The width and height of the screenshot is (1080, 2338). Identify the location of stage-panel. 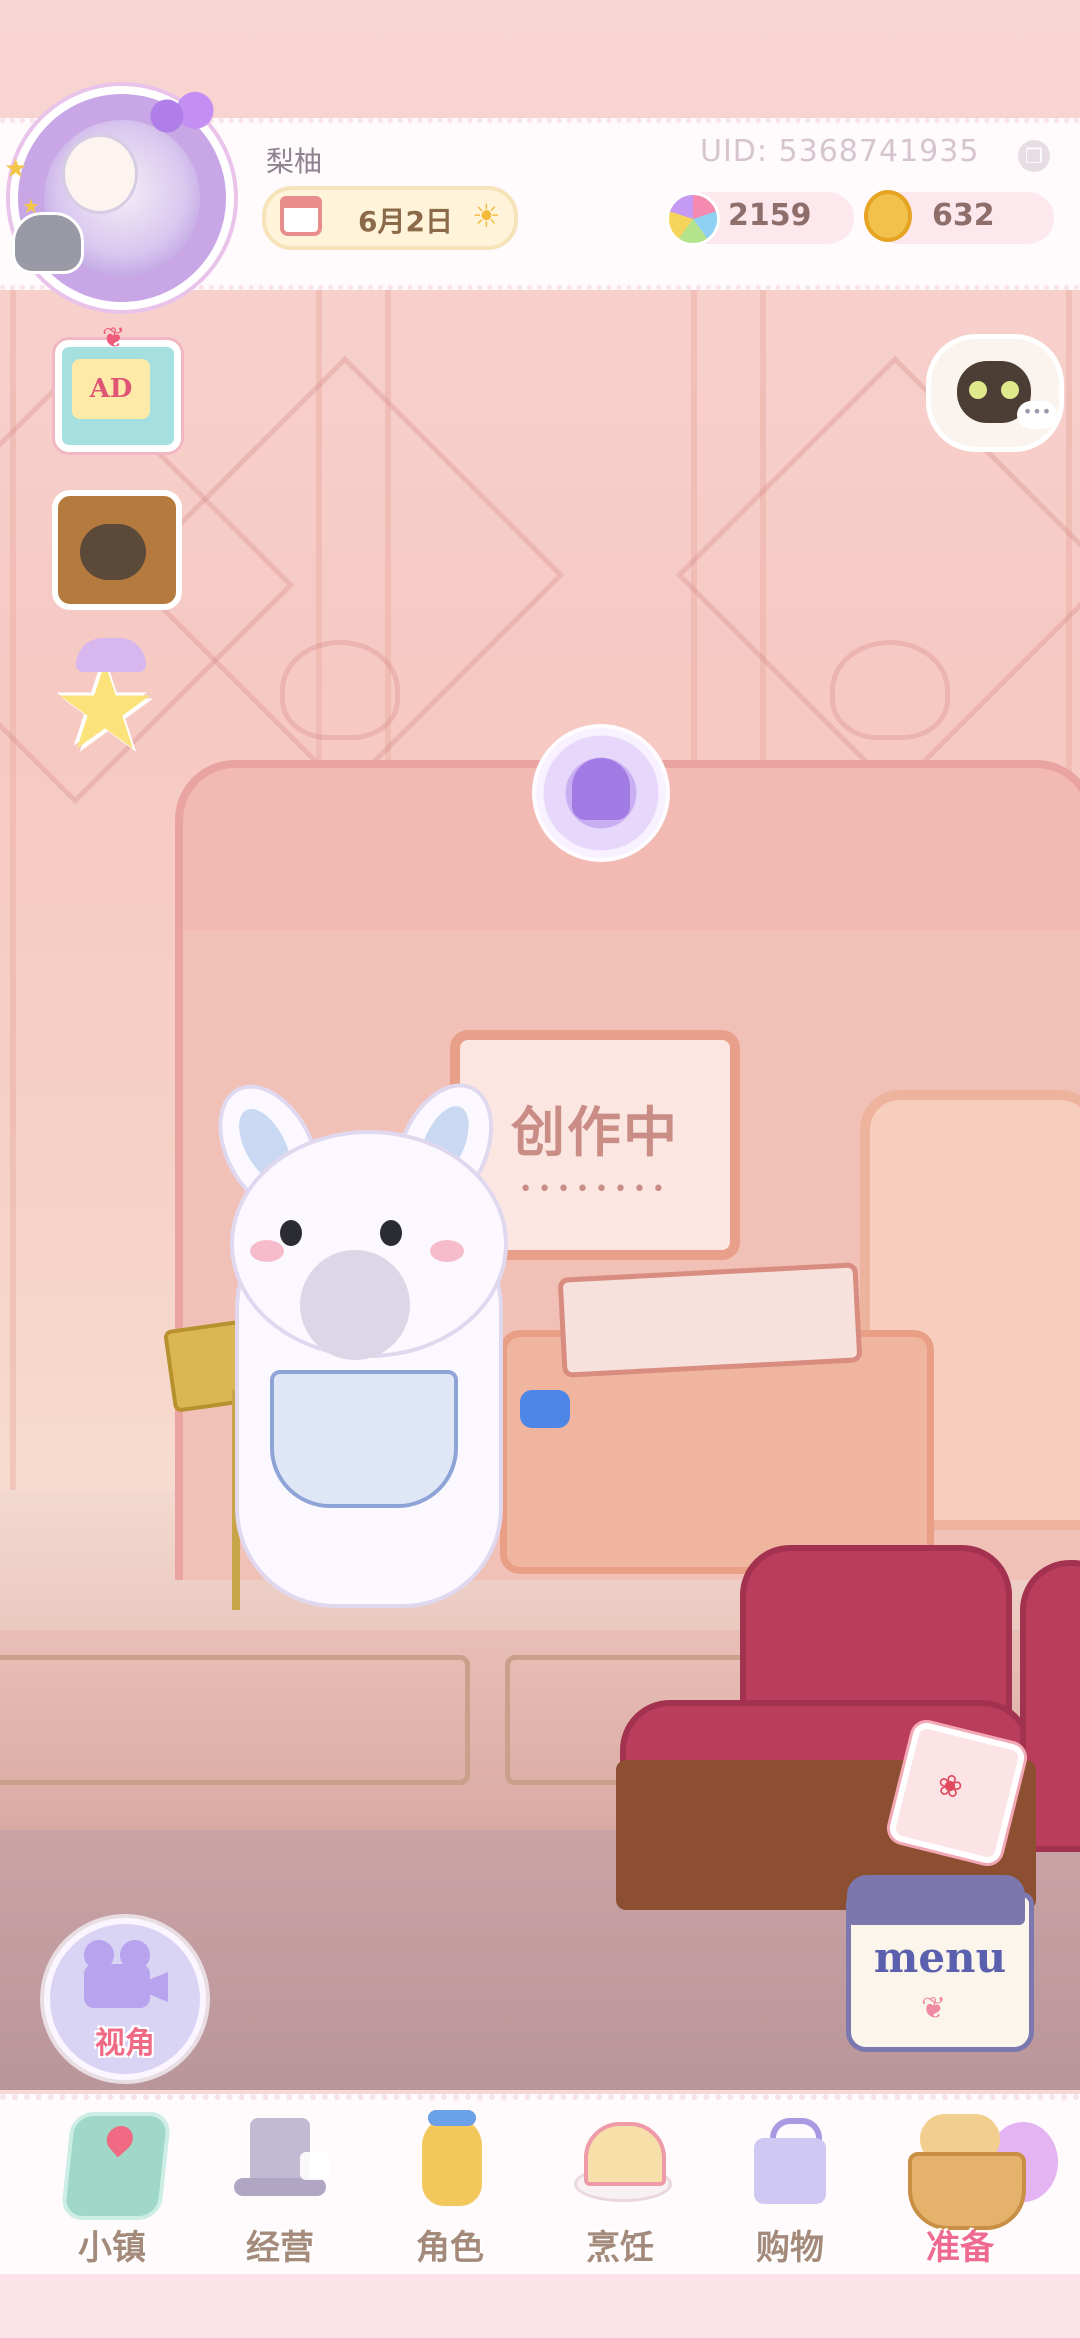
(235, 1720).